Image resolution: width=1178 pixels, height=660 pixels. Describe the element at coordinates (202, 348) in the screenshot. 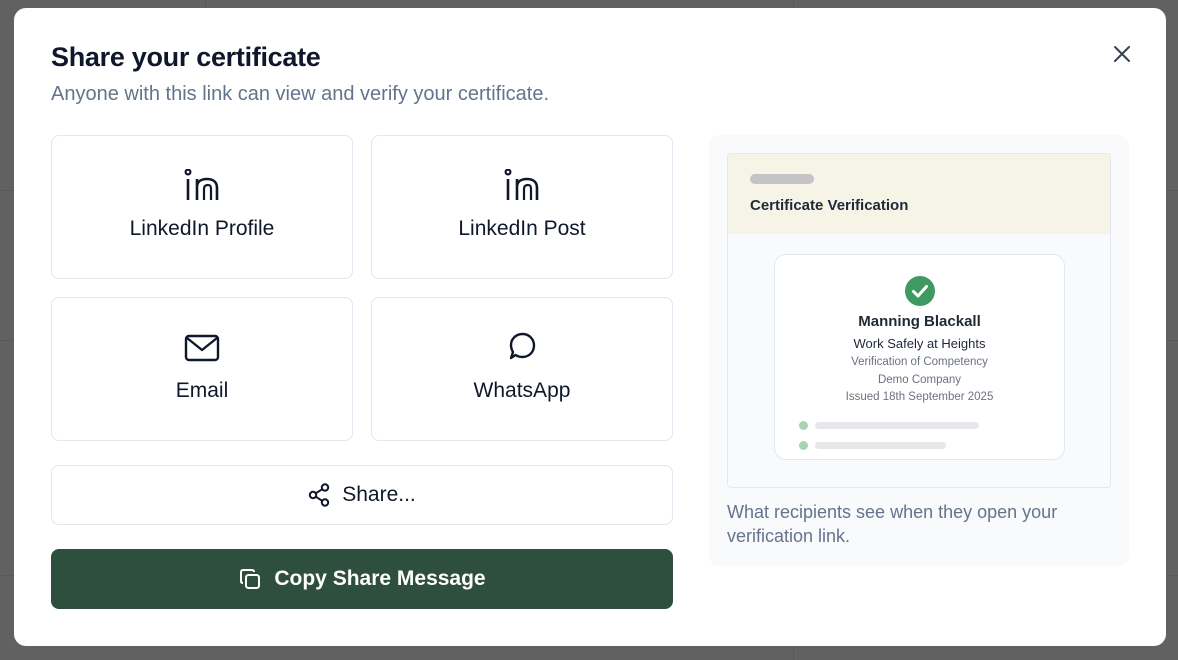

I see `mail-icon` at that location.